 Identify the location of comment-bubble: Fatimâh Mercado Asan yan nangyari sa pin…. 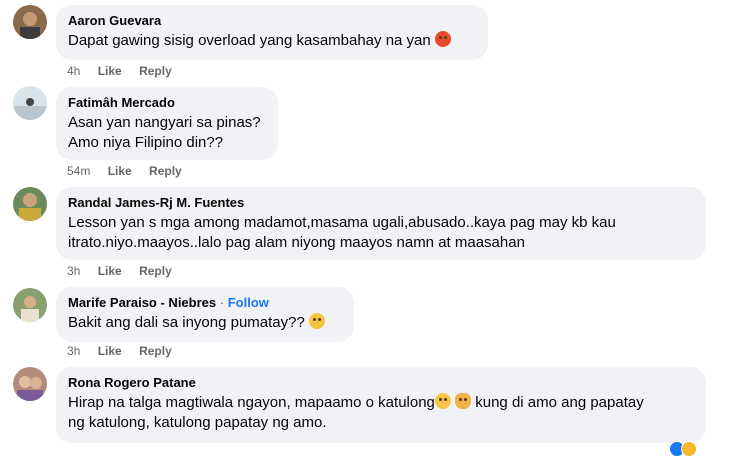
(167, 123).